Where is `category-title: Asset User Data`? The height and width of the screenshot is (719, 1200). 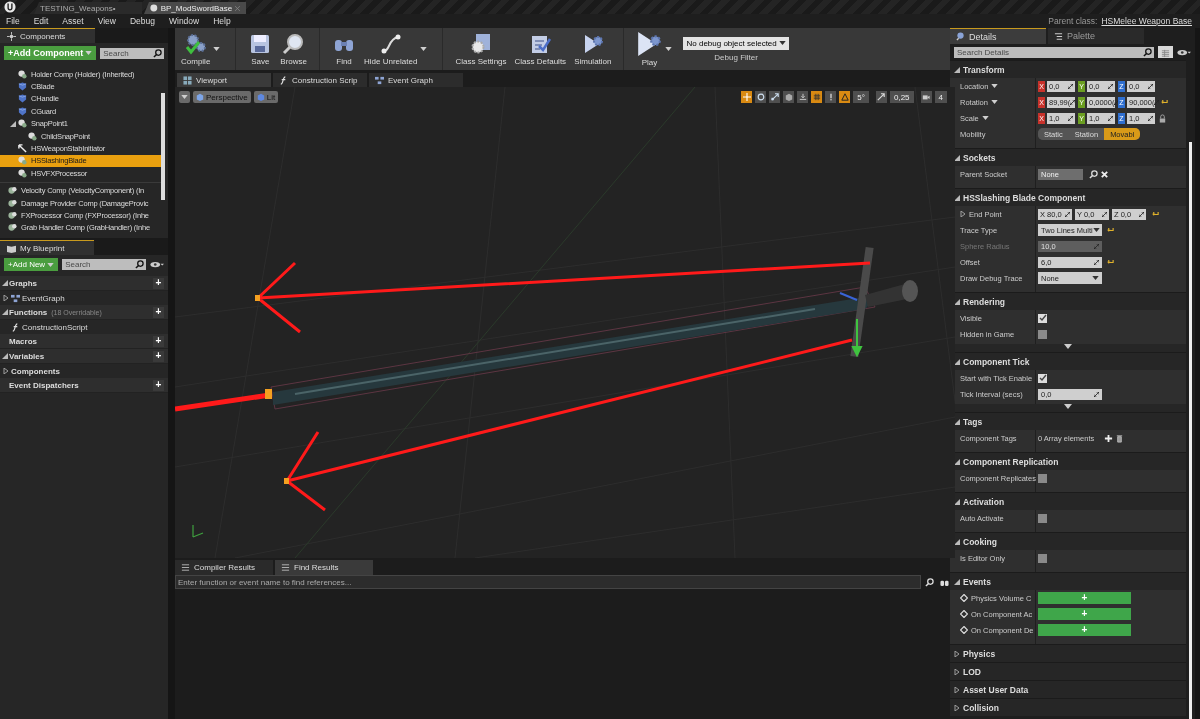
category-title: Asset User Data is located at coordinates (996, 689).